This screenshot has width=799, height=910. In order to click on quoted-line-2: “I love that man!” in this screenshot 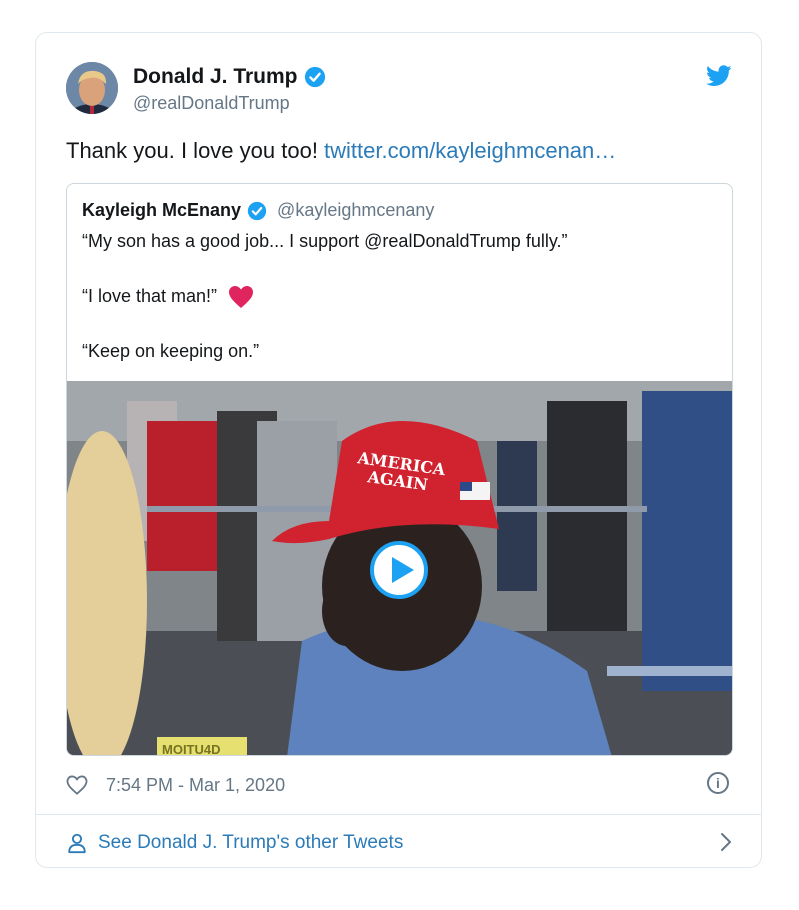, I will do `click(150, 295)`.